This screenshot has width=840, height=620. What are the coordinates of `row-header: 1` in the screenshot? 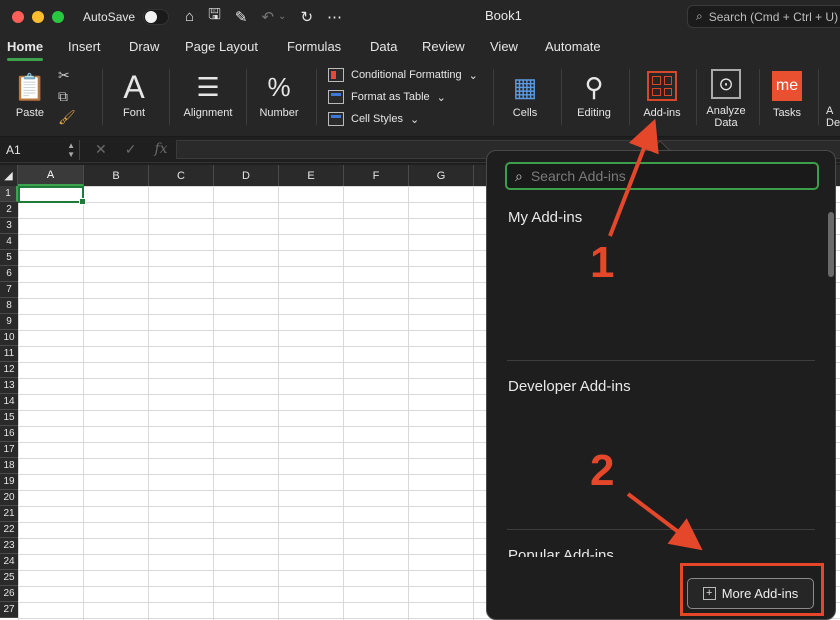 It's located at (9, 194).